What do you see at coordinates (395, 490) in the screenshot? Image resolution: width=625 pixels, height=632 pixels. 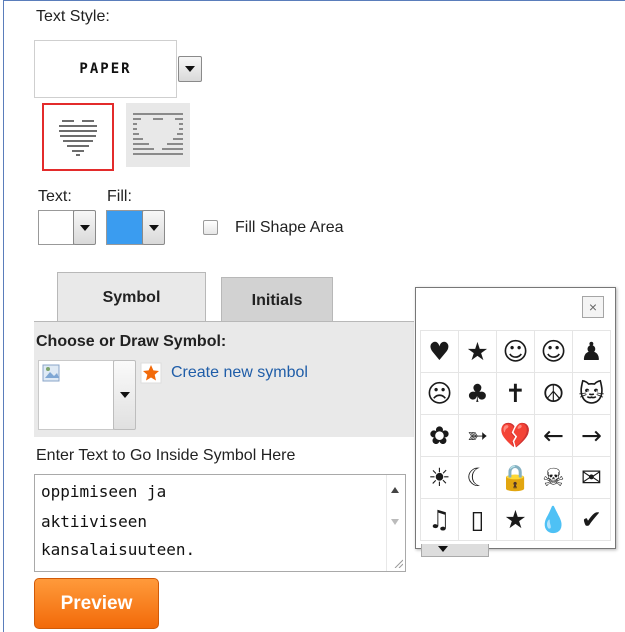 I see `scroll-up-icon` at bounding box center [395, 490].